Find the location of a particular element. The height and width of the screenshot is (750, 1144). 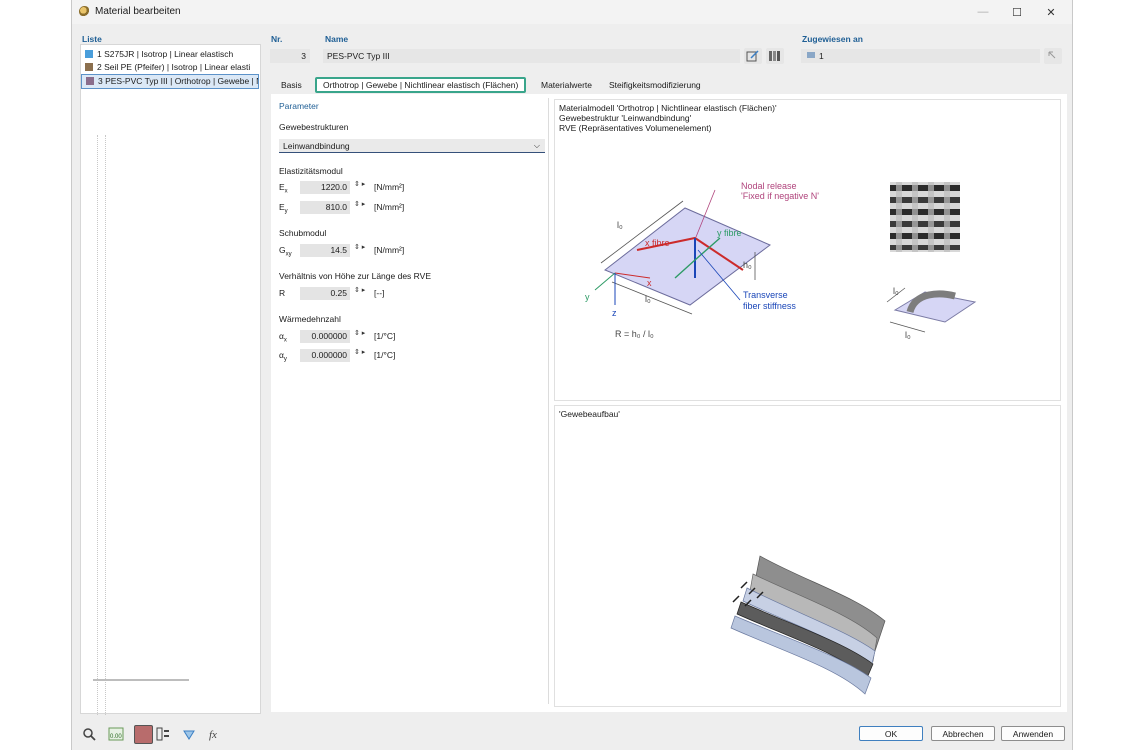

cancel-button: Abbrechen is located at coordinates (963, 733).